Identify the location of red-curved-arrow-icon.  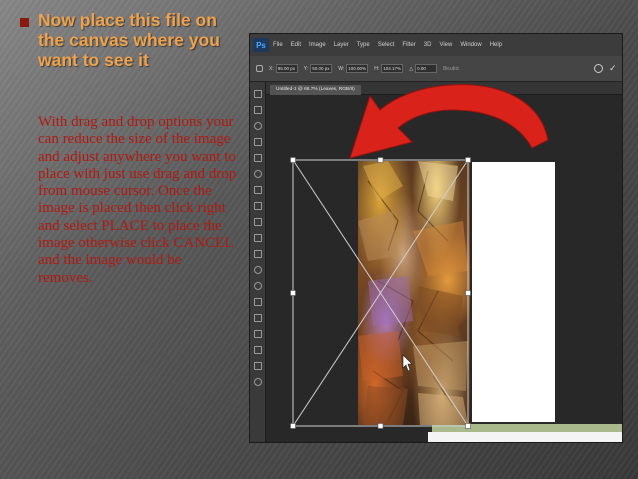
(449, 121).